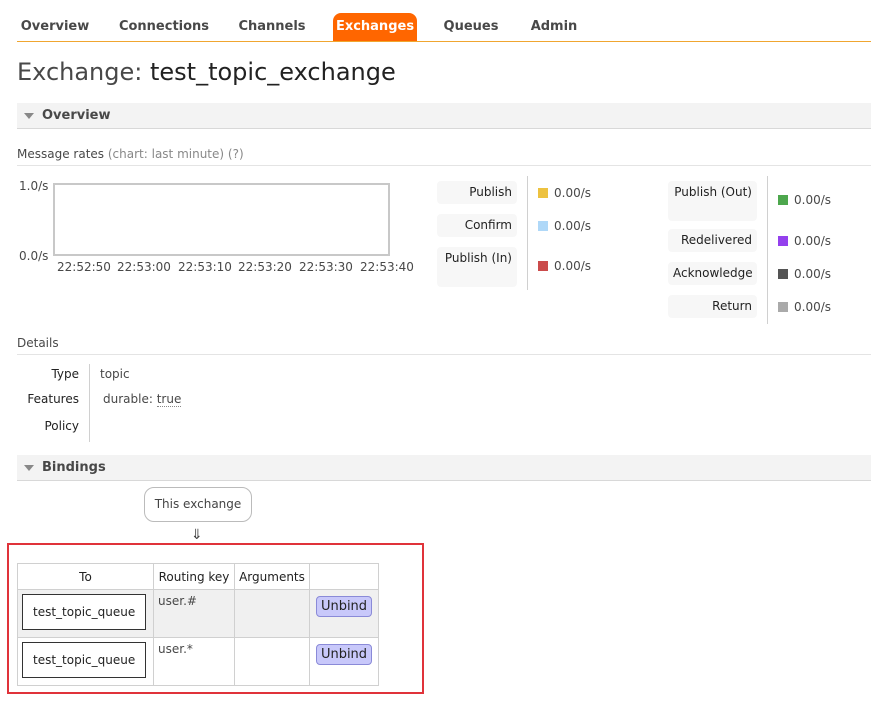 The width and height of the screenshot is (871, 707). What do you see at coordinates (444, 468) in the screenshot?
I see `bindings-section-toggle: Bindings` at bounding box center [444, 468].